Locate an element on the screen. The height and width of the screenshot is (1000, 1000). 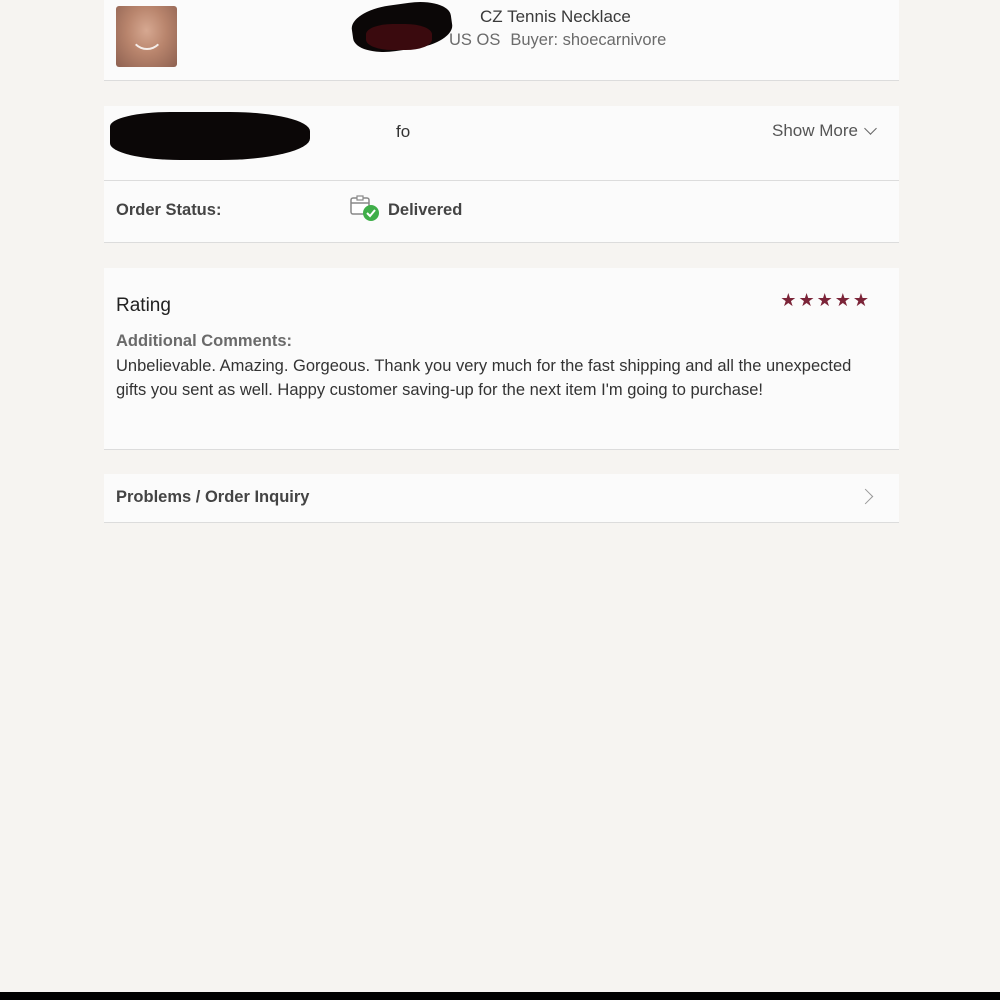
order-status-label: Order Status: is located at coordinates (169, 210).